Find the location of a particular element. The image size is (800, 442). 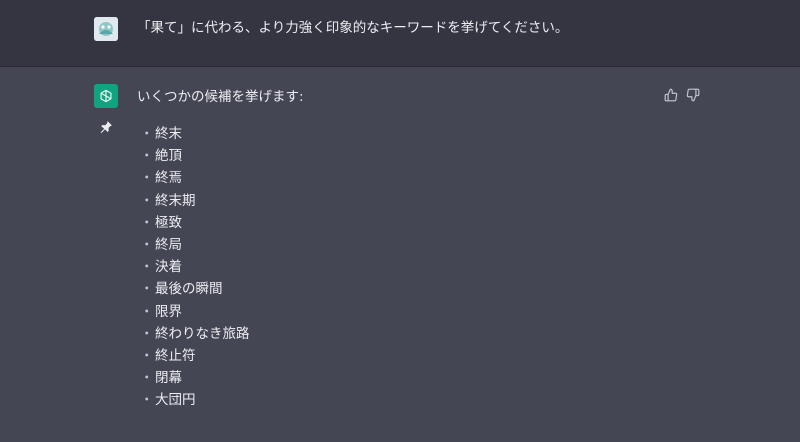

thumbs-up-icon is located at coordinates (671, 94).